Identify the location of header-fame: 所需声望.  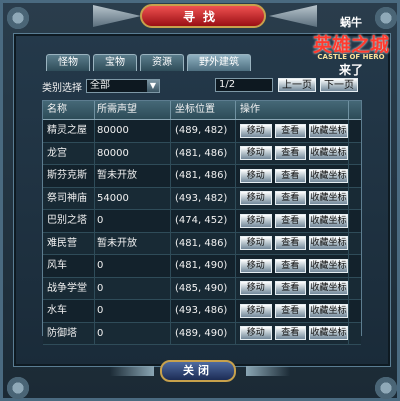
(133, 110).